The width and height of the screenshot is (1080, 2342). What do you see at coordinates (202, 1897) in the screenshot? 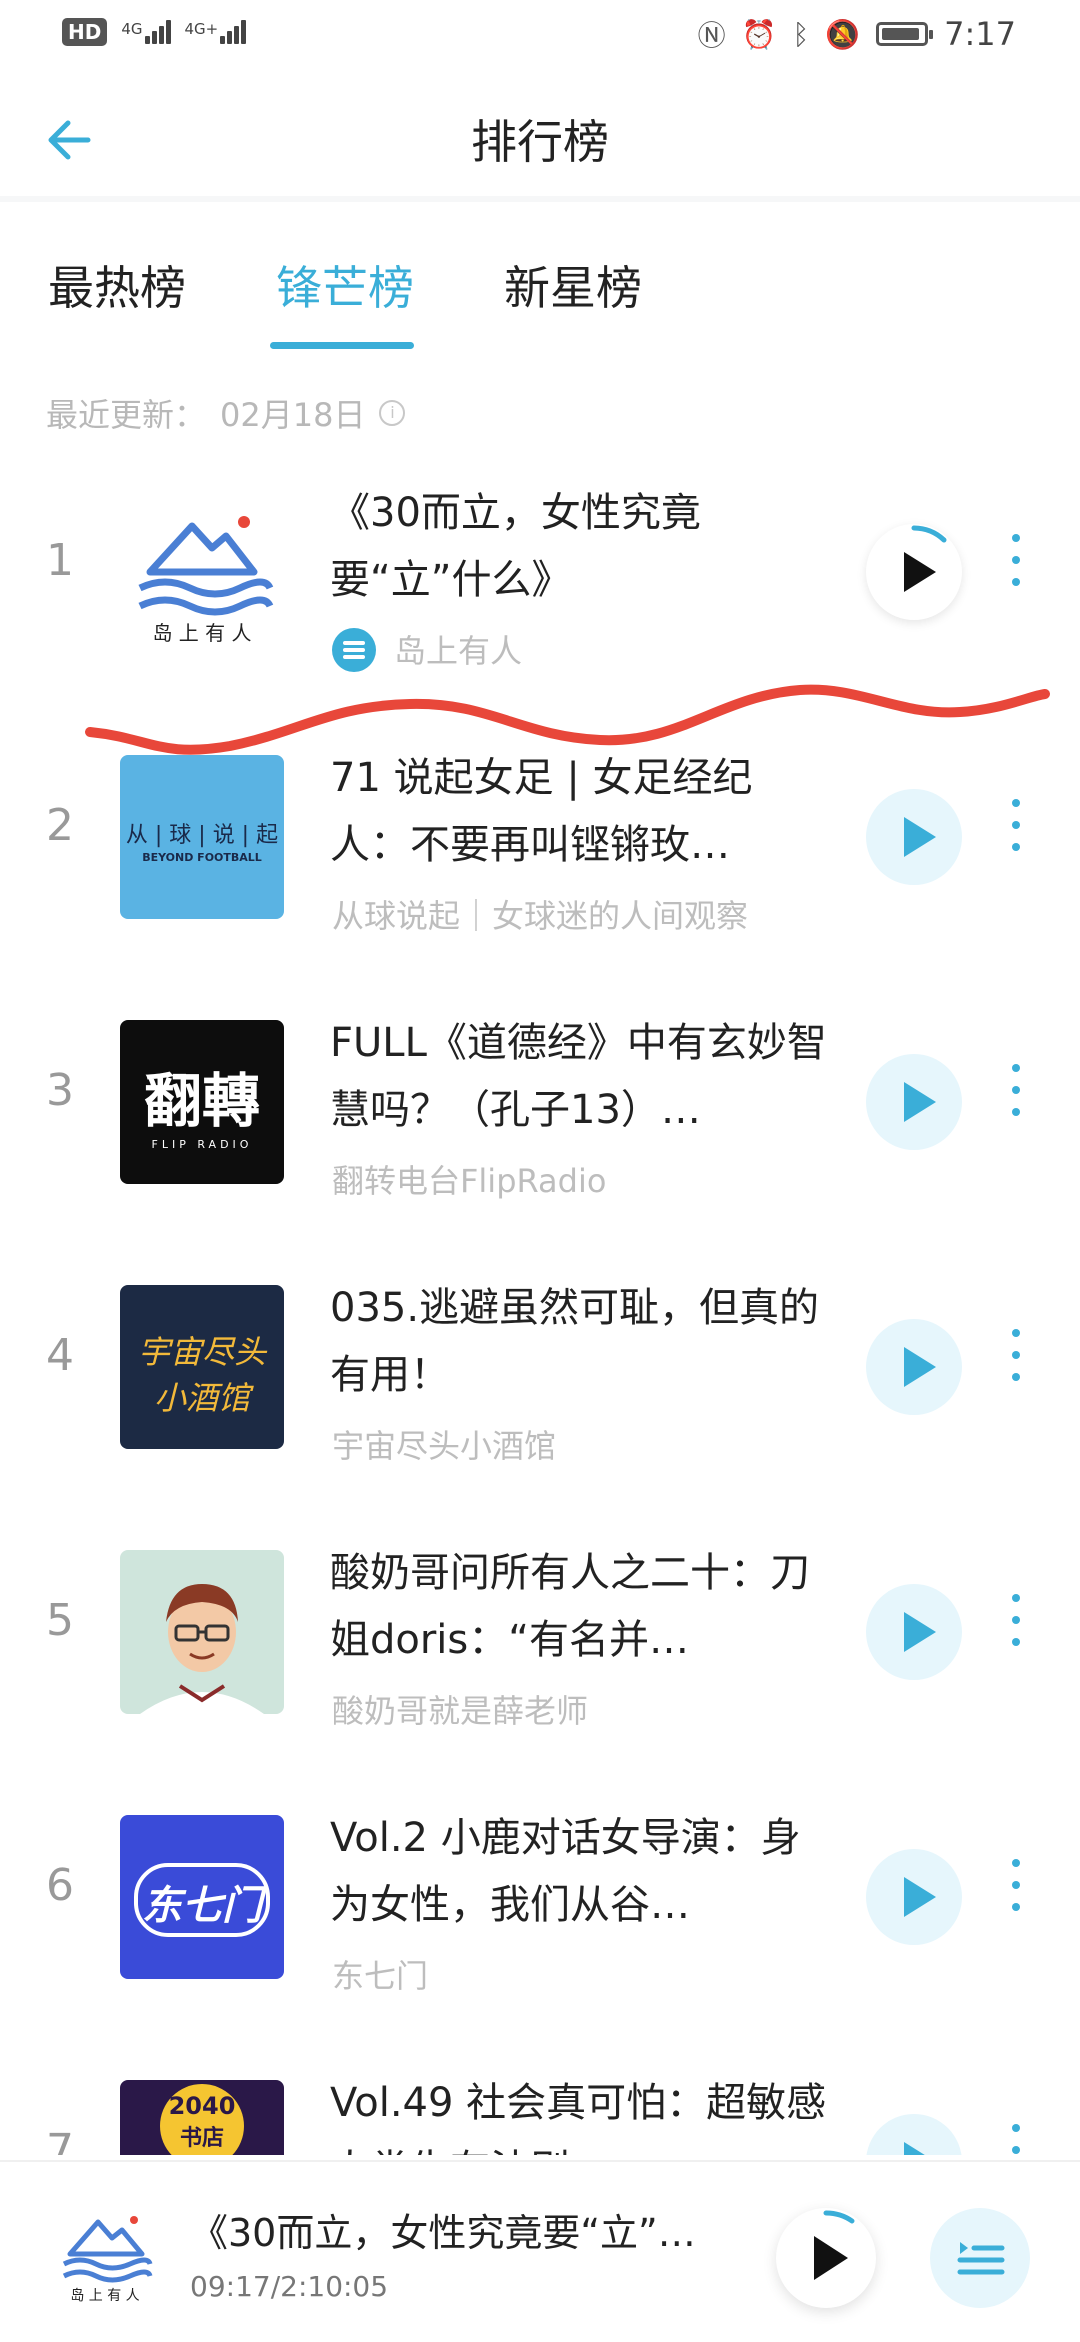
I see `podcast-cover: 东七门` at bounding box center [202, 1897].